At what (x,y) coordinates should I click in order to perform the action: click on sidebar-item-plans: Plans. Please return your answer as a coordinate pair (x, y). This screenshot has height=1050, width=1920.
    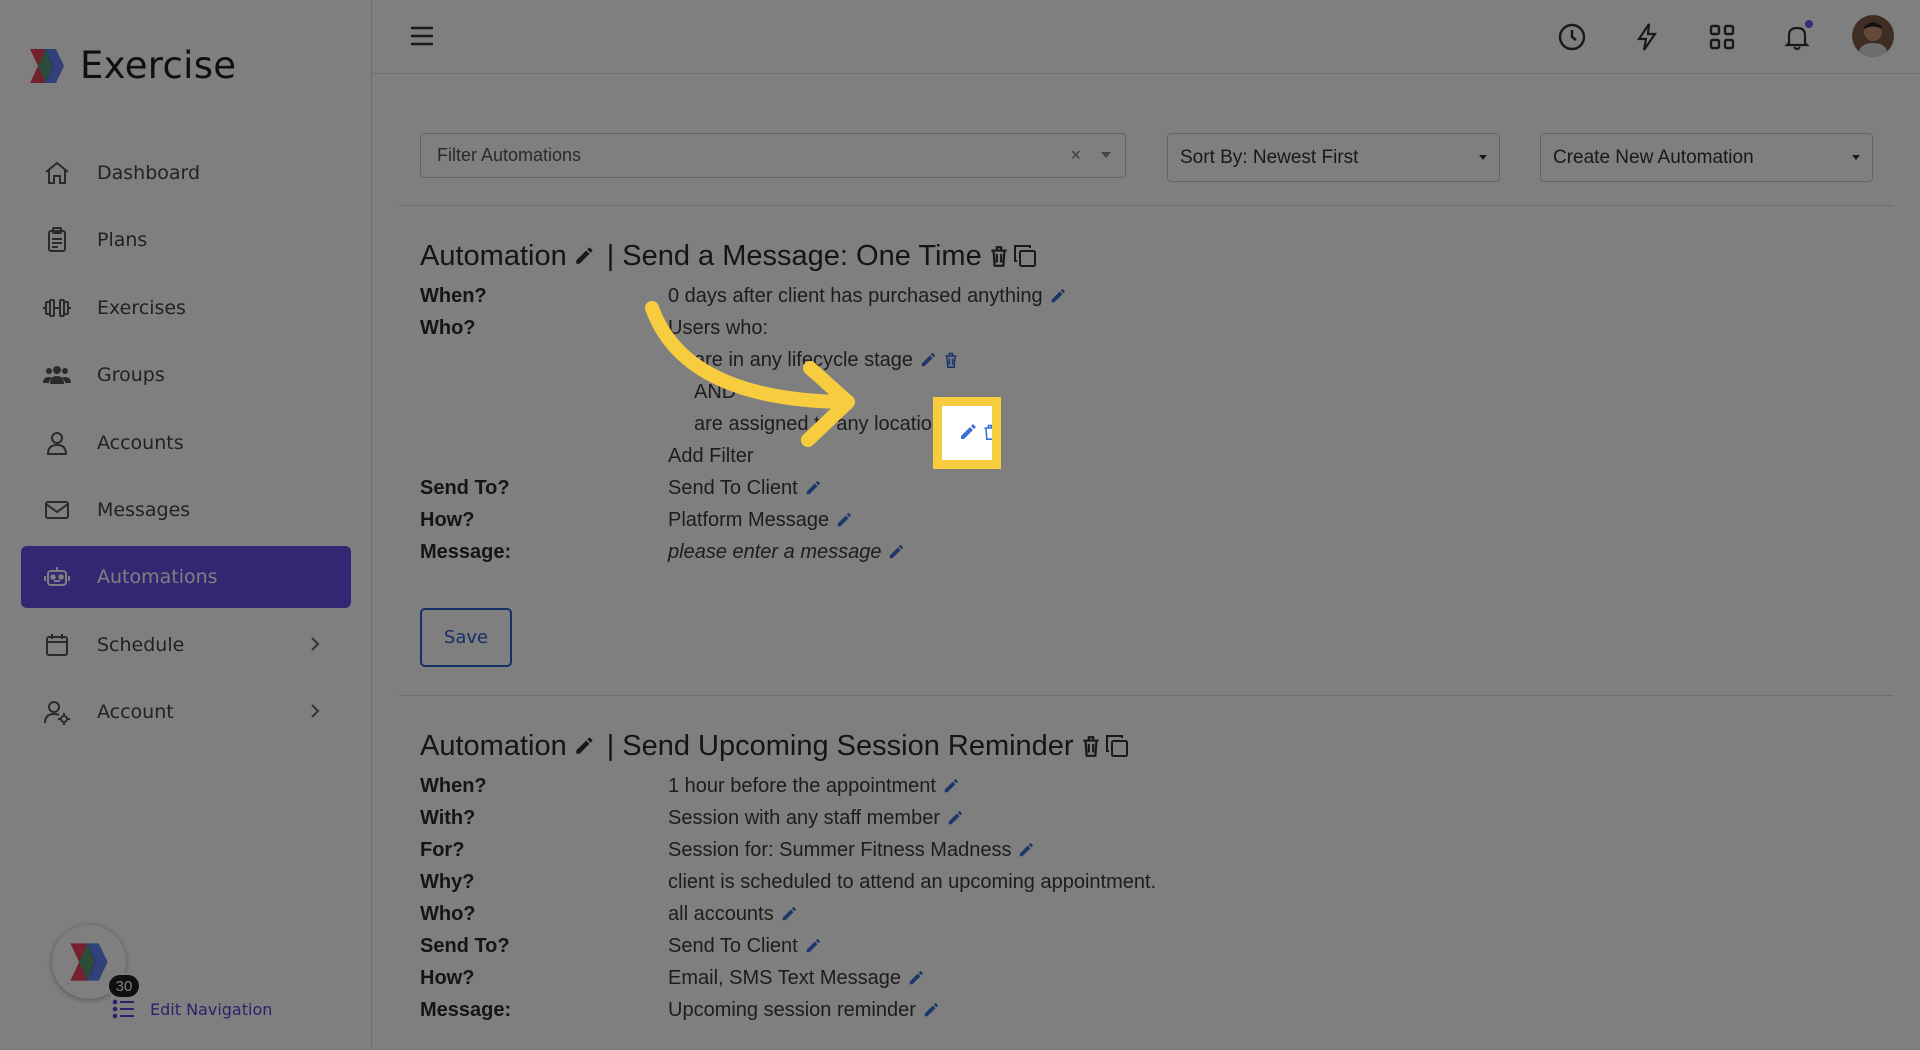
    Looking at the image, I should click on (186, 240).